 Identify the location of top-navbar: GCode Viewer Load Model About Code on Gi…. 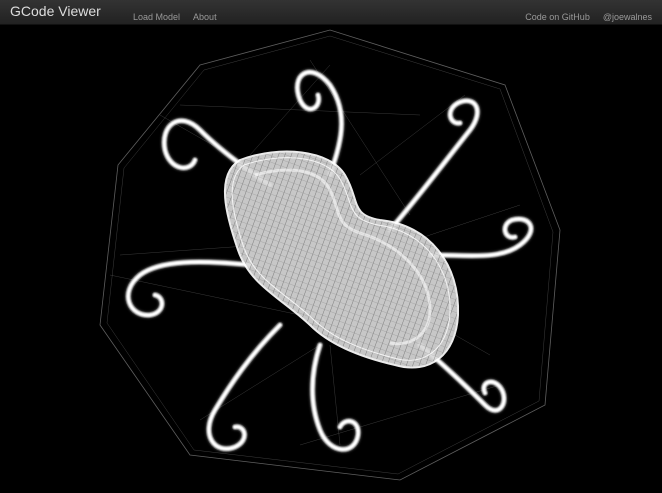
(331, 12).